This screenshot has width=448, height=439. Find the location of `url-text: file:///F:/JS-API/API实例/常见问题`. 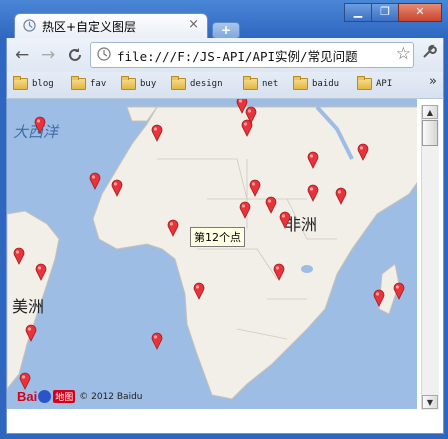

url-text: file:///F:/JS-API/API实例/常见问题 is located at coordinates (237, 56).